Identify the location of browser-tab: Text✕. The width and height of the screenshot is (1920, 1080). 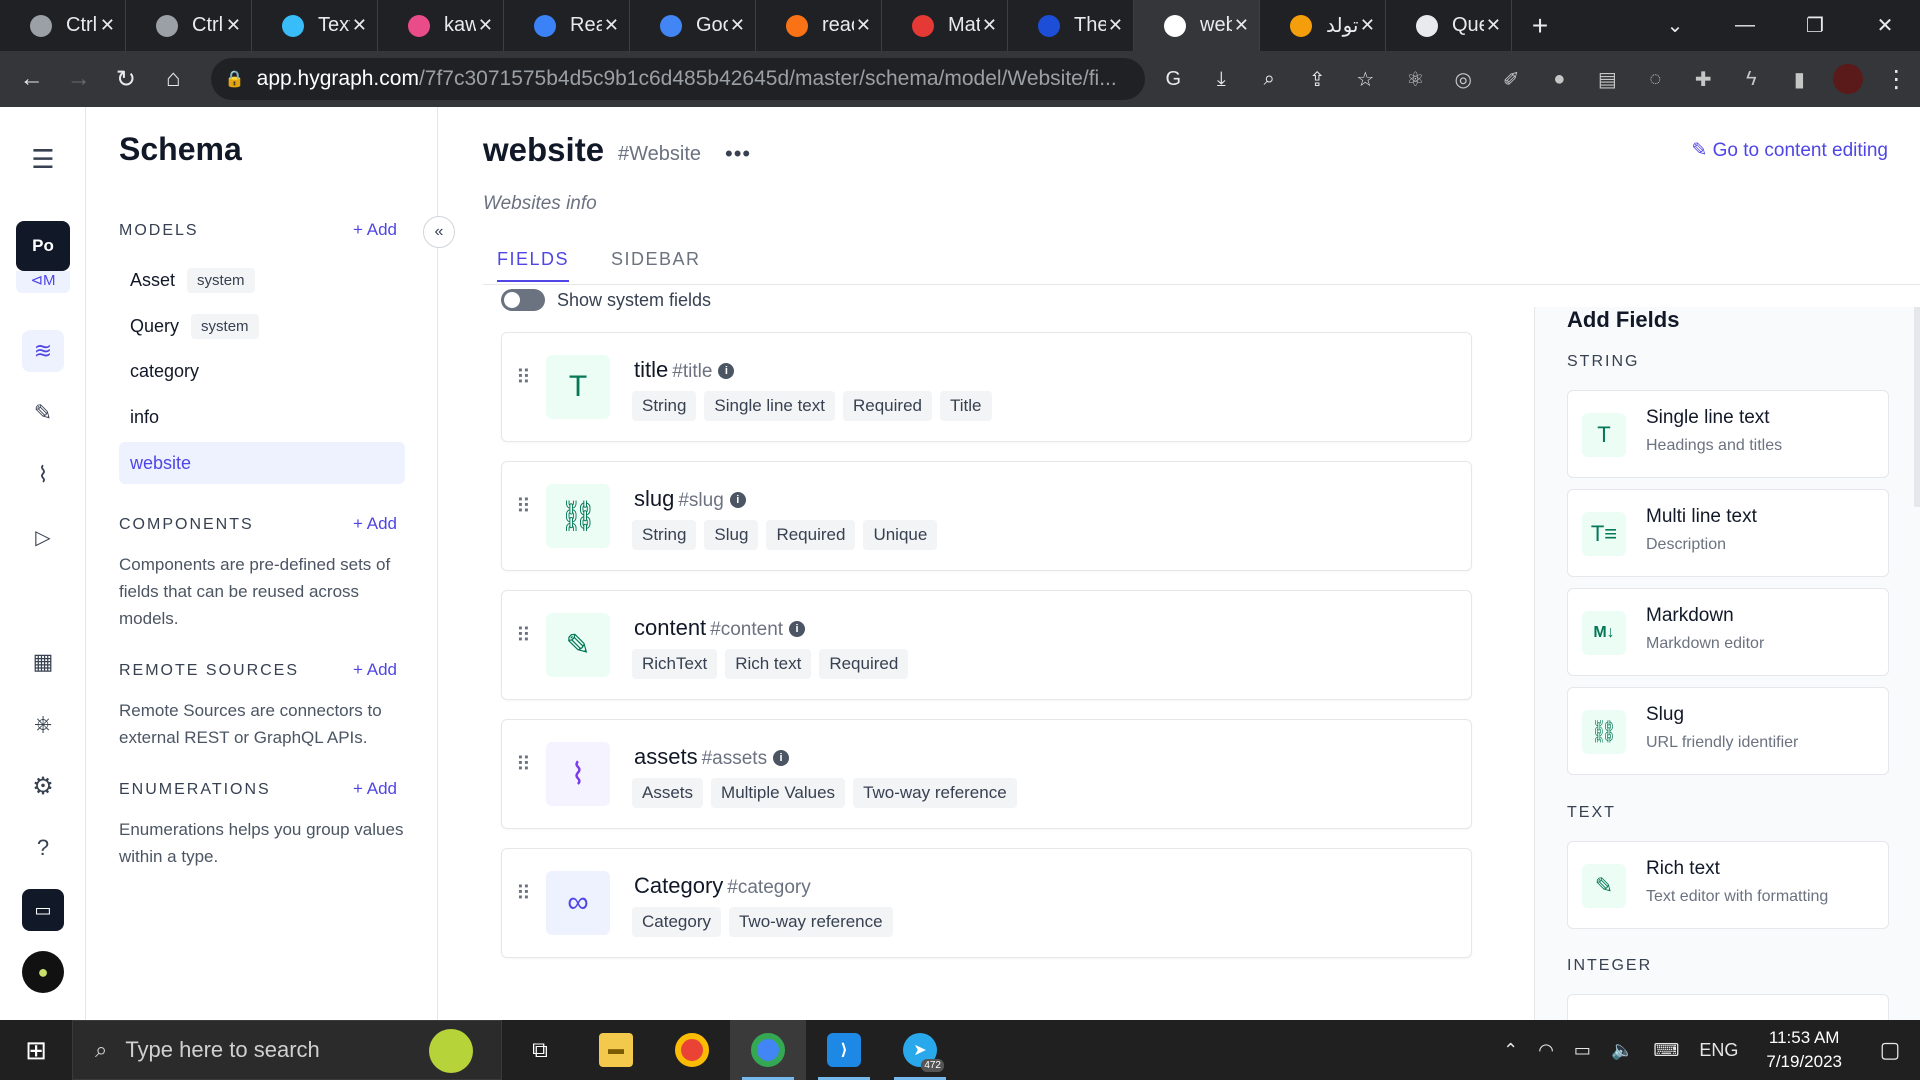
(315, 25).